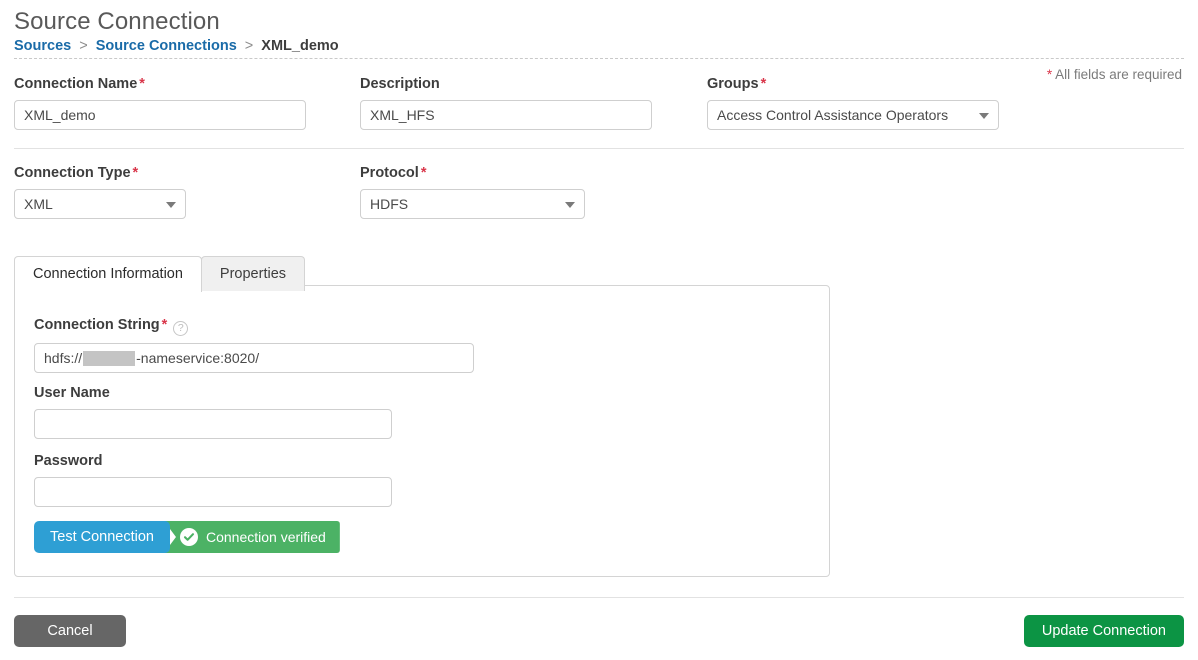 This screenshot has width=1198, height=660. I want to click on field-connection-type: Connection Type * XML, so click(100, 192).